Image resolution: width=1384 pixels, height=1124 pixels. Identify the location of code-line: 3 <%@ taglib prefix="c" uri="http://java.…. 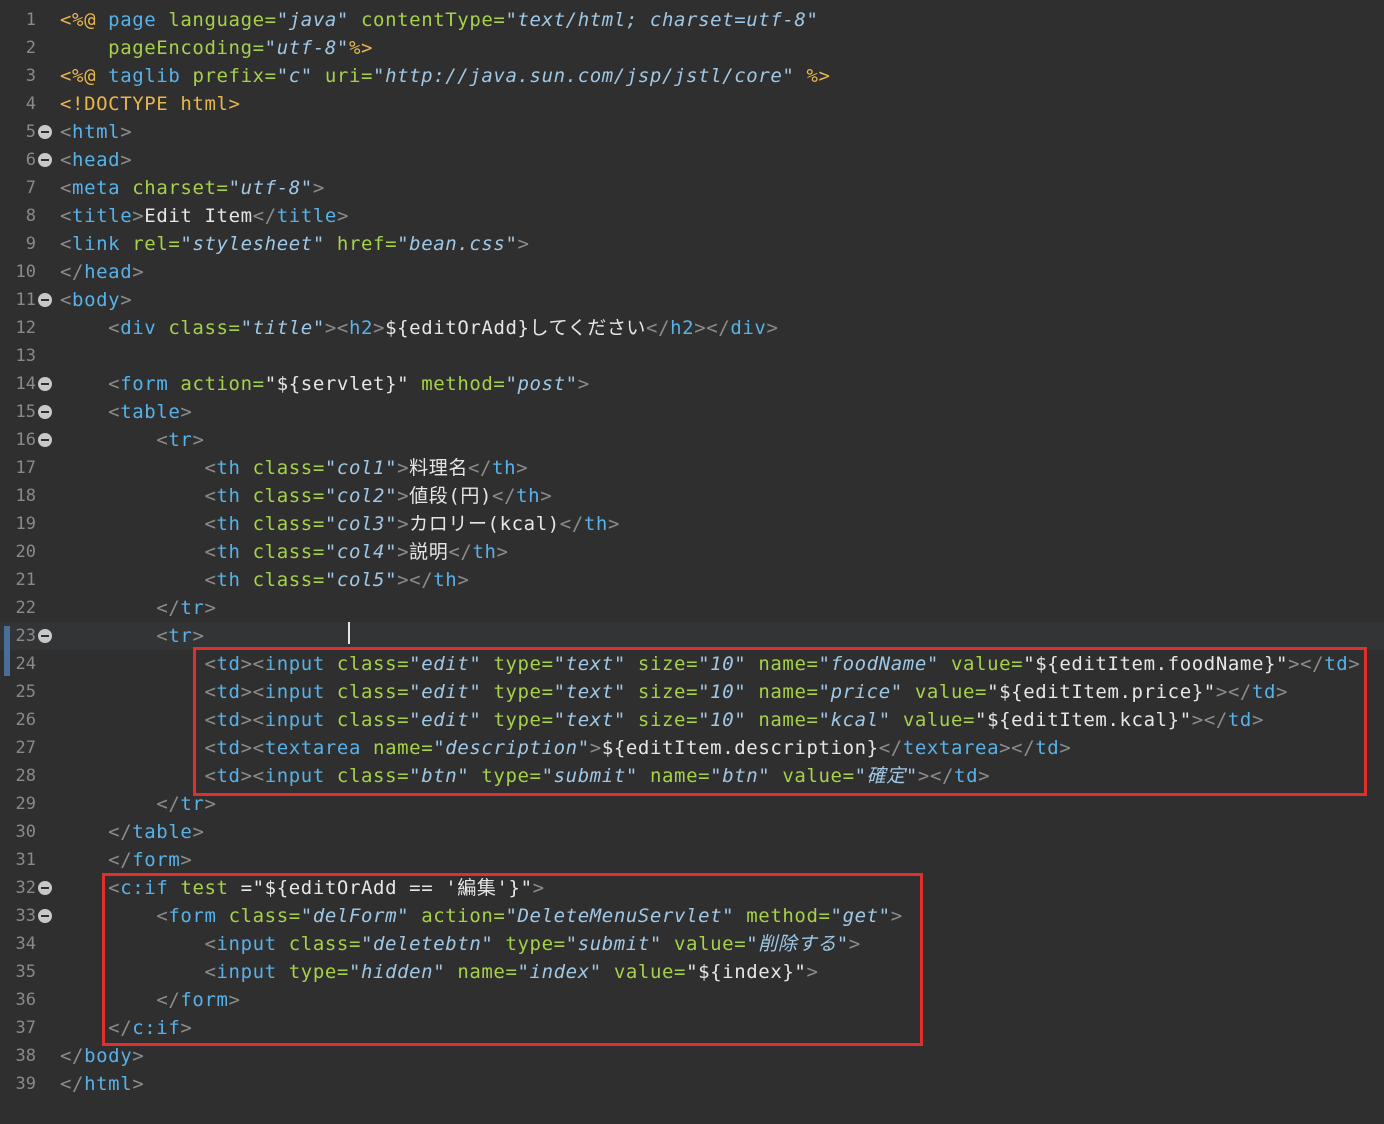
(692, 76).